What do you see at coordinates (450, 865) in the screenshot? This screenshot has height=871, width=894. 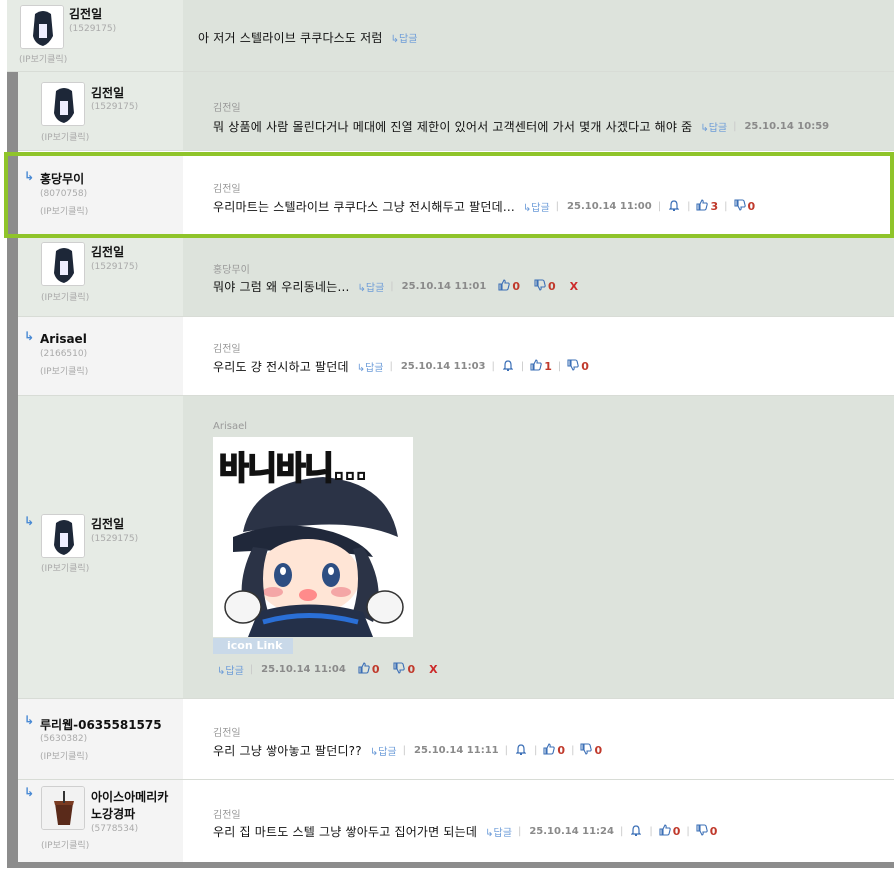 I see `thread-bottom-bar` at bounding box center [450, 865].